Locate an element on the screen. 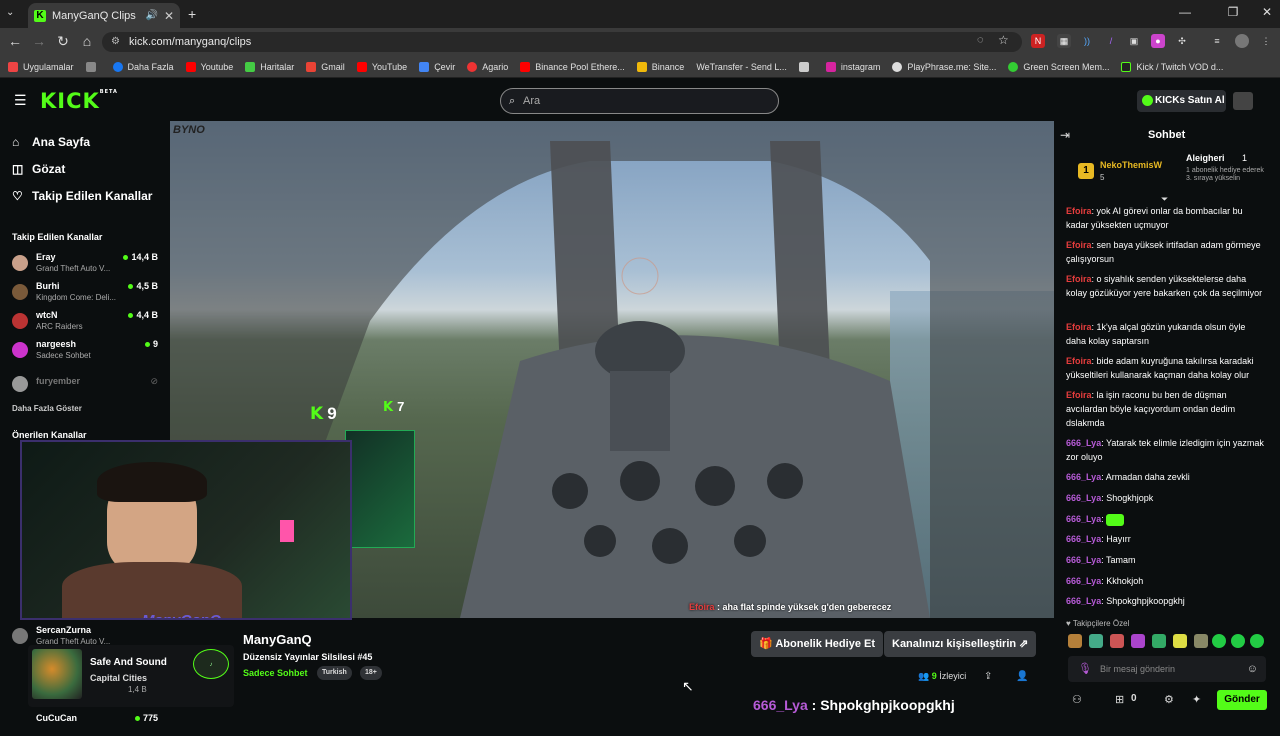  close-window-icon: ✕ is located at coordinates (1267, 12).